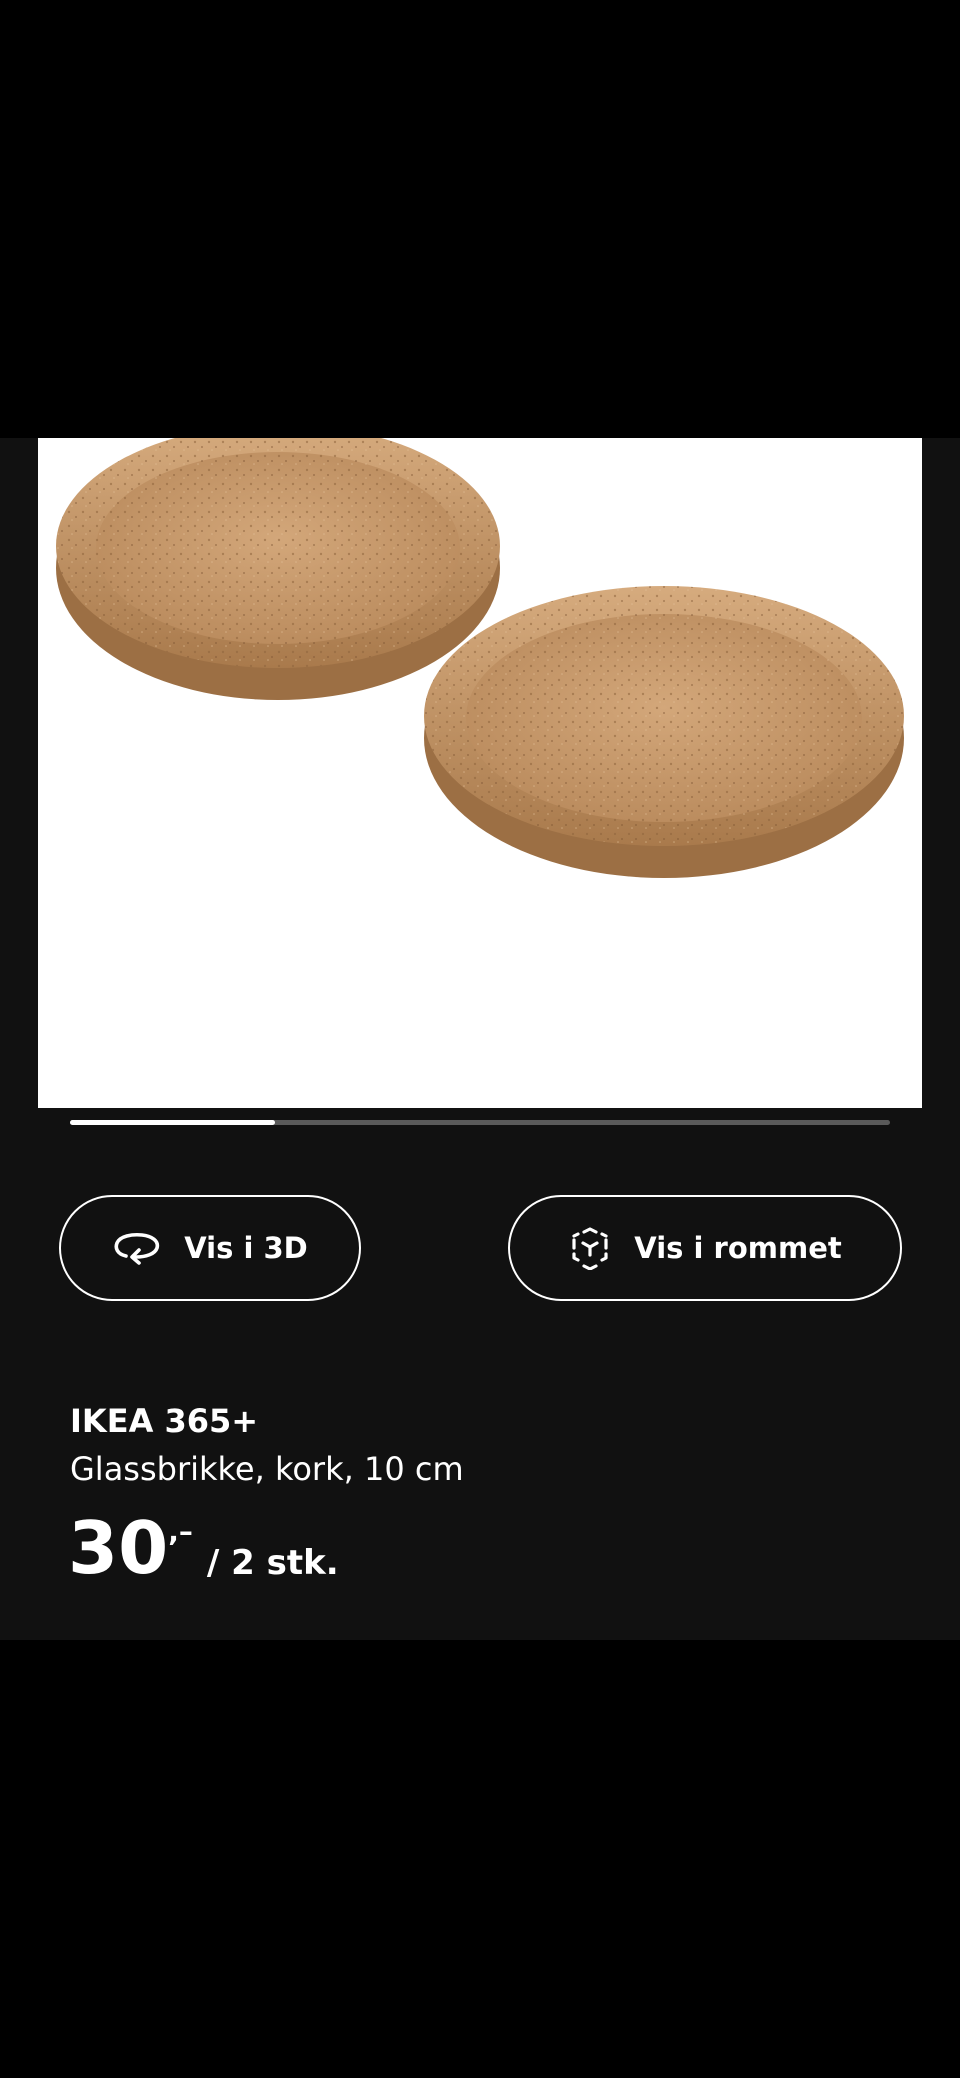 Image resolution: width=960 pixels, height=2078 pixels. What do you see at coordinates (738, 1248) in the screenshot?
I see `view-in-room-label: Vis i rommet` at bounding box center [738, 1248].